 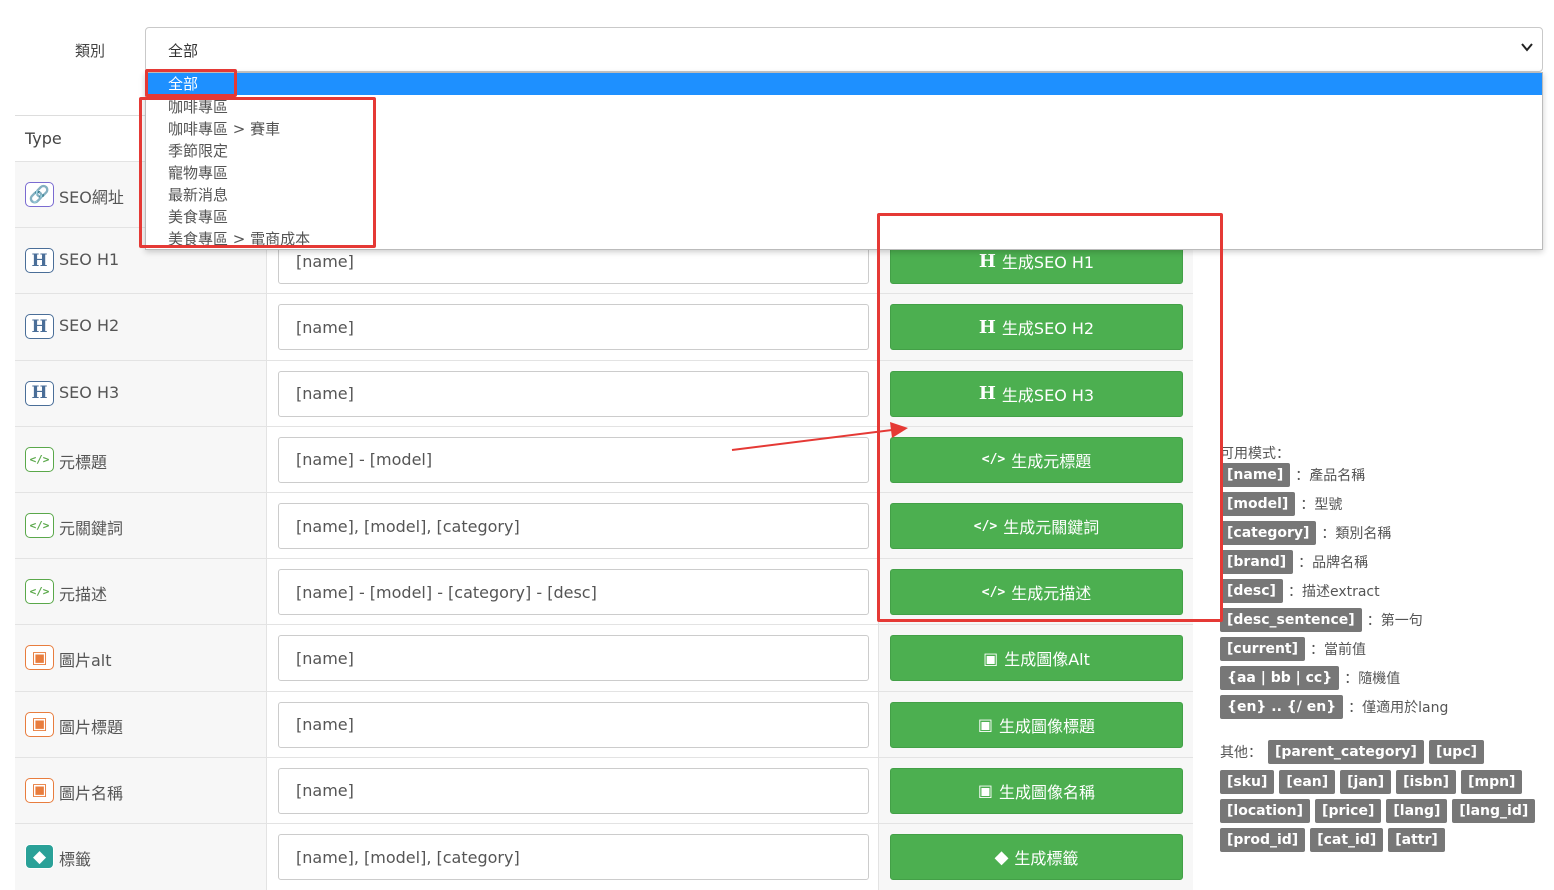 What do you see at coordinates (1347, 840) in the screenshot?
I see `pattern-badge: [cat_id]` at bounding box center [1347, 840].